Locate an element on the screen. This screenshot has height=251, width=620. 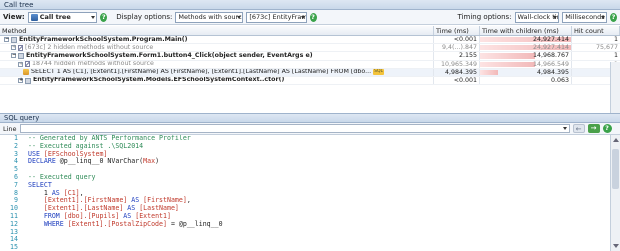
code-token: -- Executed against .\SQL2014 is located at coordinates (86, 145).